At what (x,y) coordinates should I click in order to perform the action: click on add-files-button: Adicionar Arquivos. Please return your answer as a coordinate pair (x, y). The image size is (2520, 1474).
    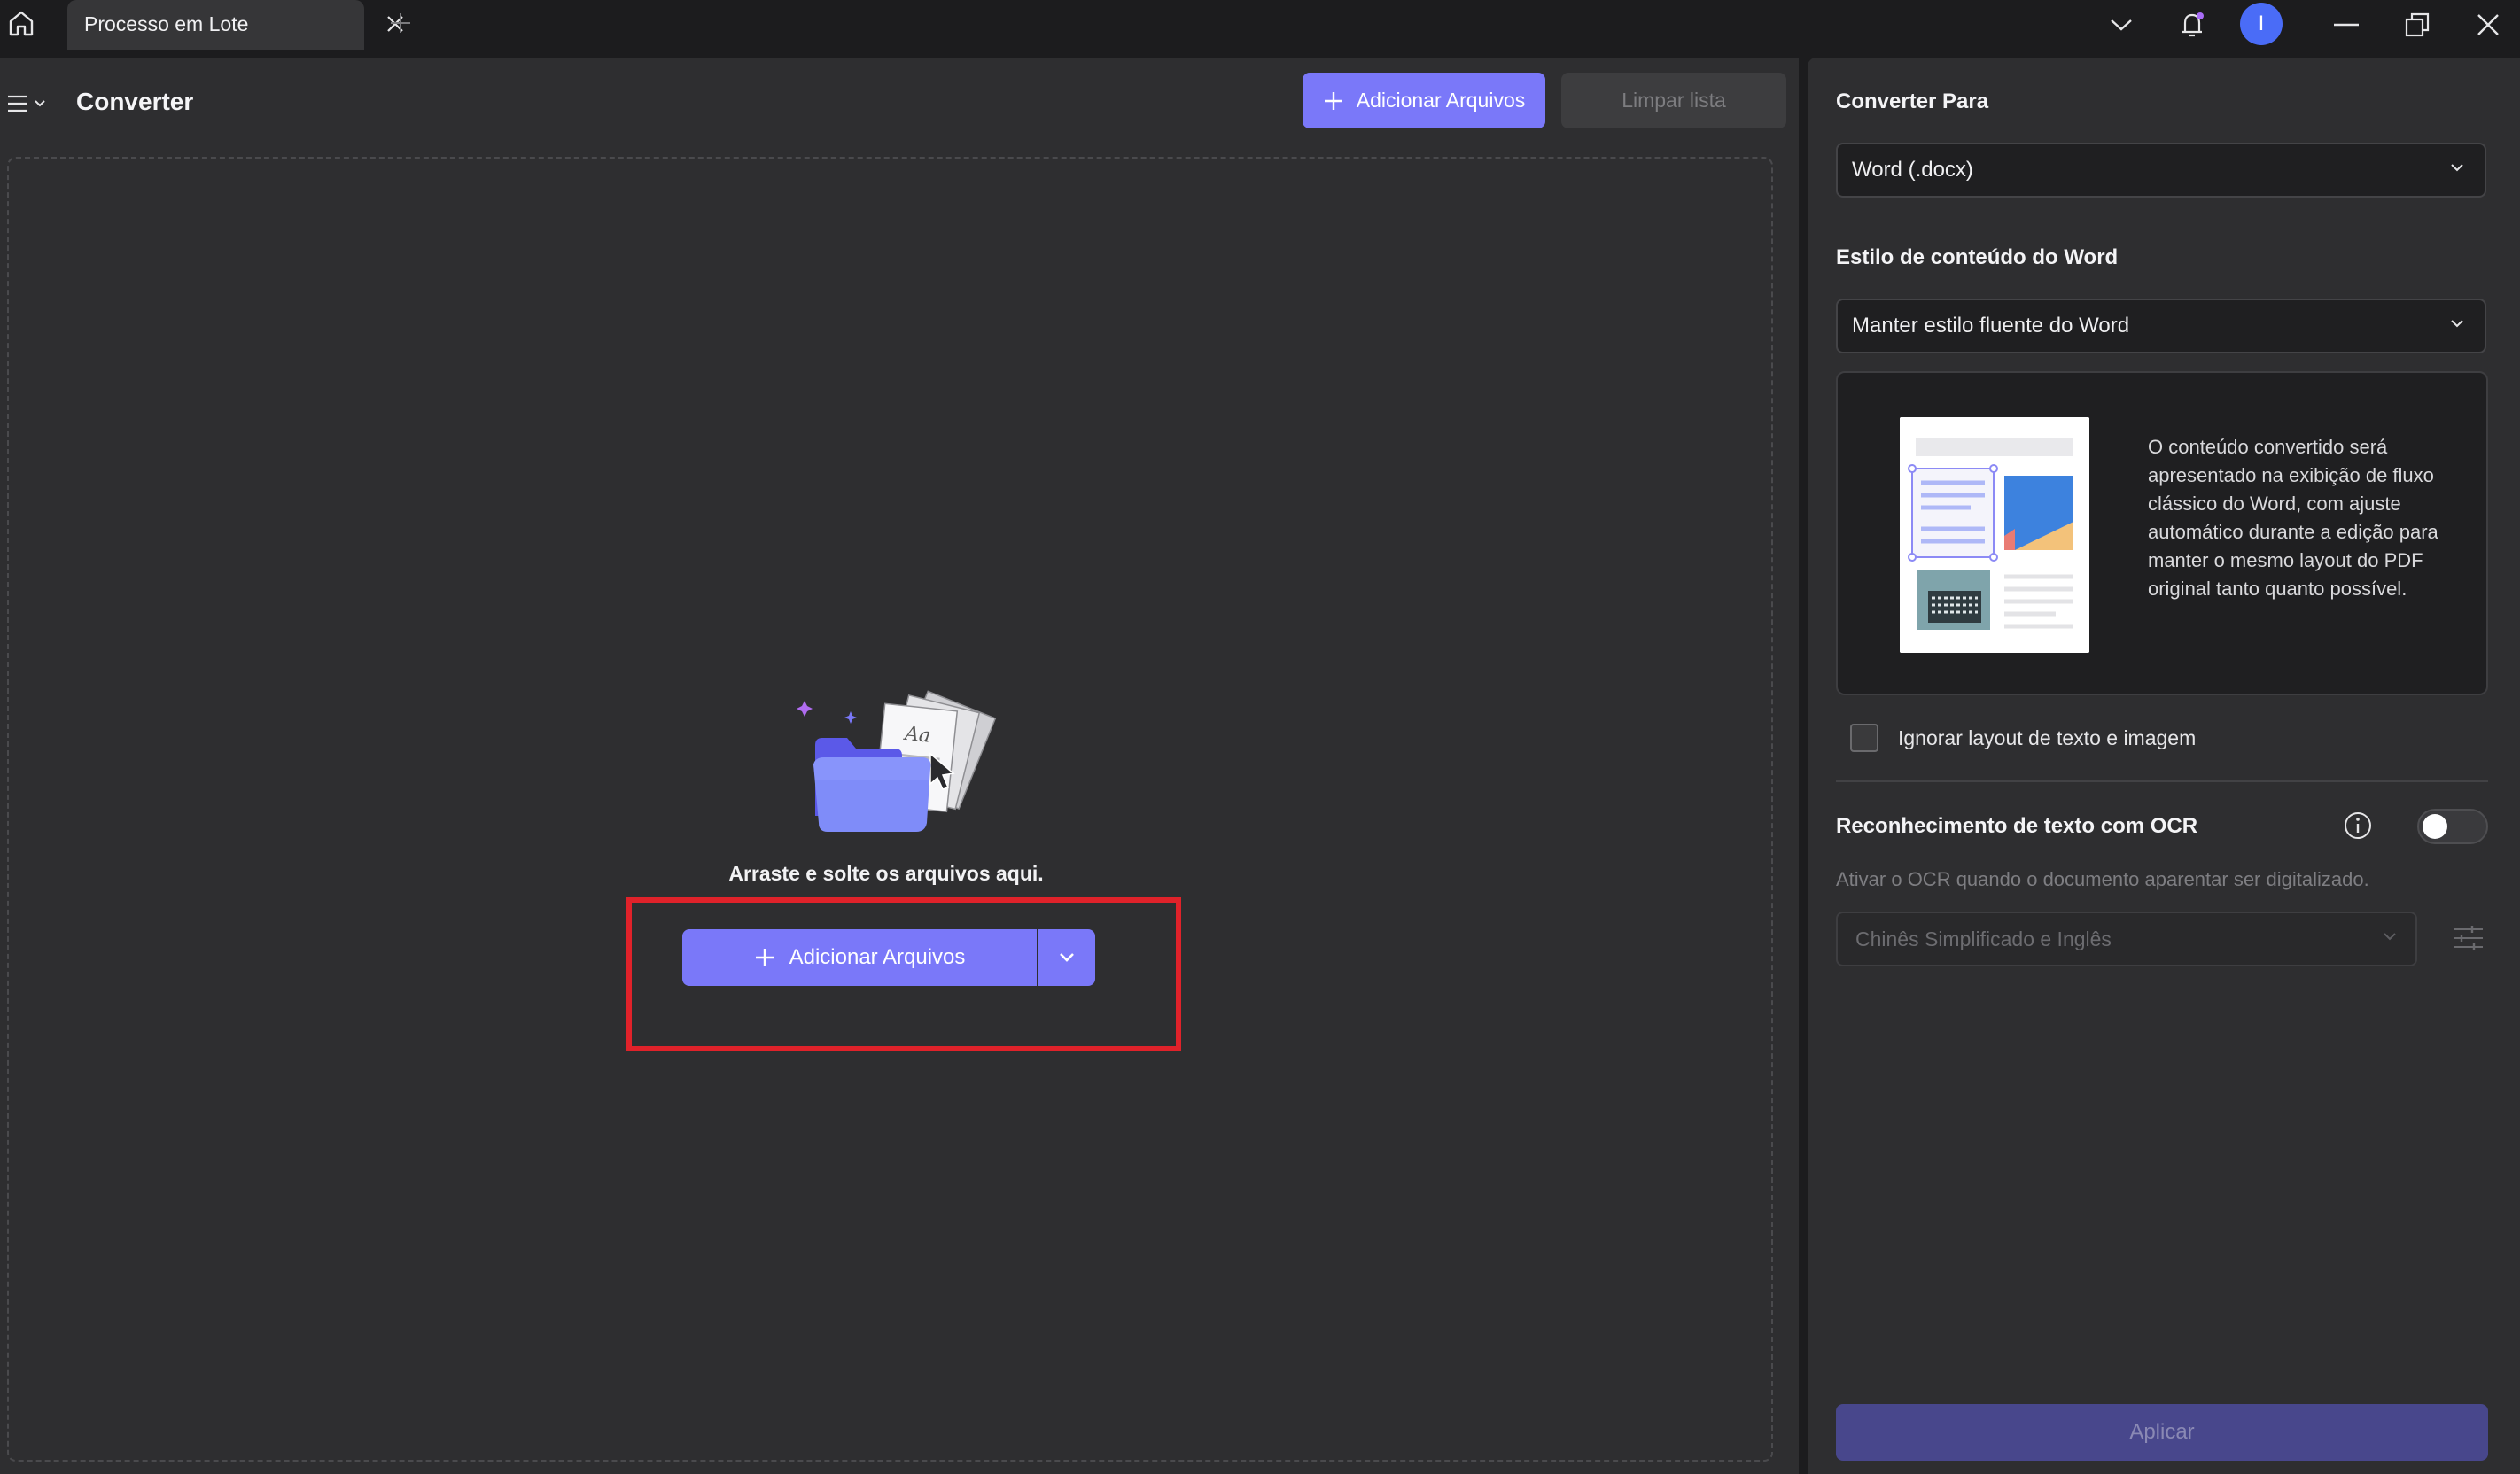
    Looking at the image, I should click on (1424, 100).